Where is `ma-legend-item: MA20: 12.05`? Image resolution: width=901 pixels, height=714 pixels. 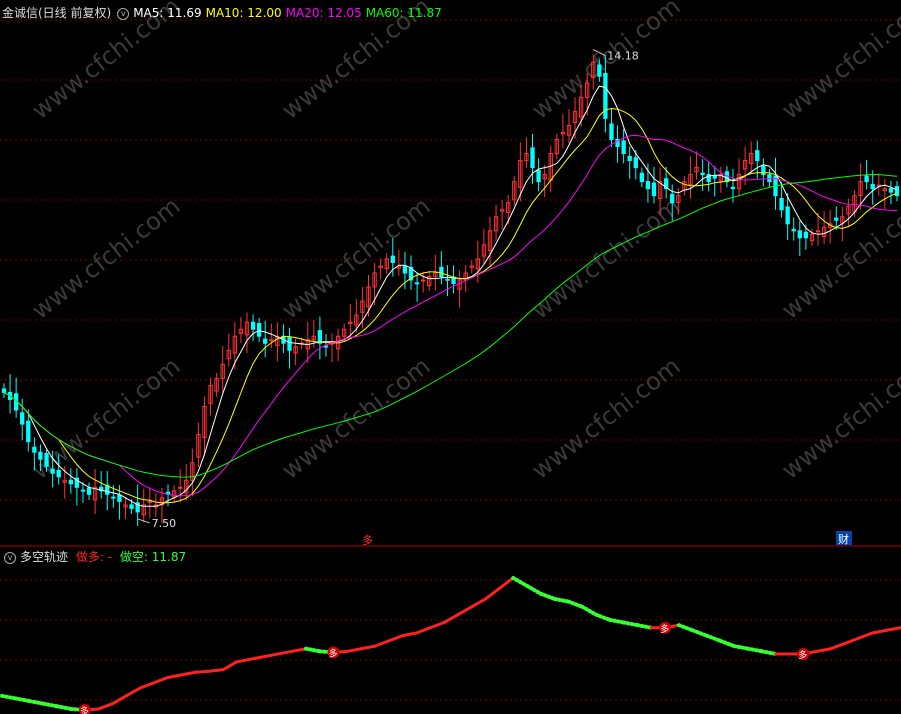 ma-legend-item: MA20: 12.05 is located at coordinates (323, 13).